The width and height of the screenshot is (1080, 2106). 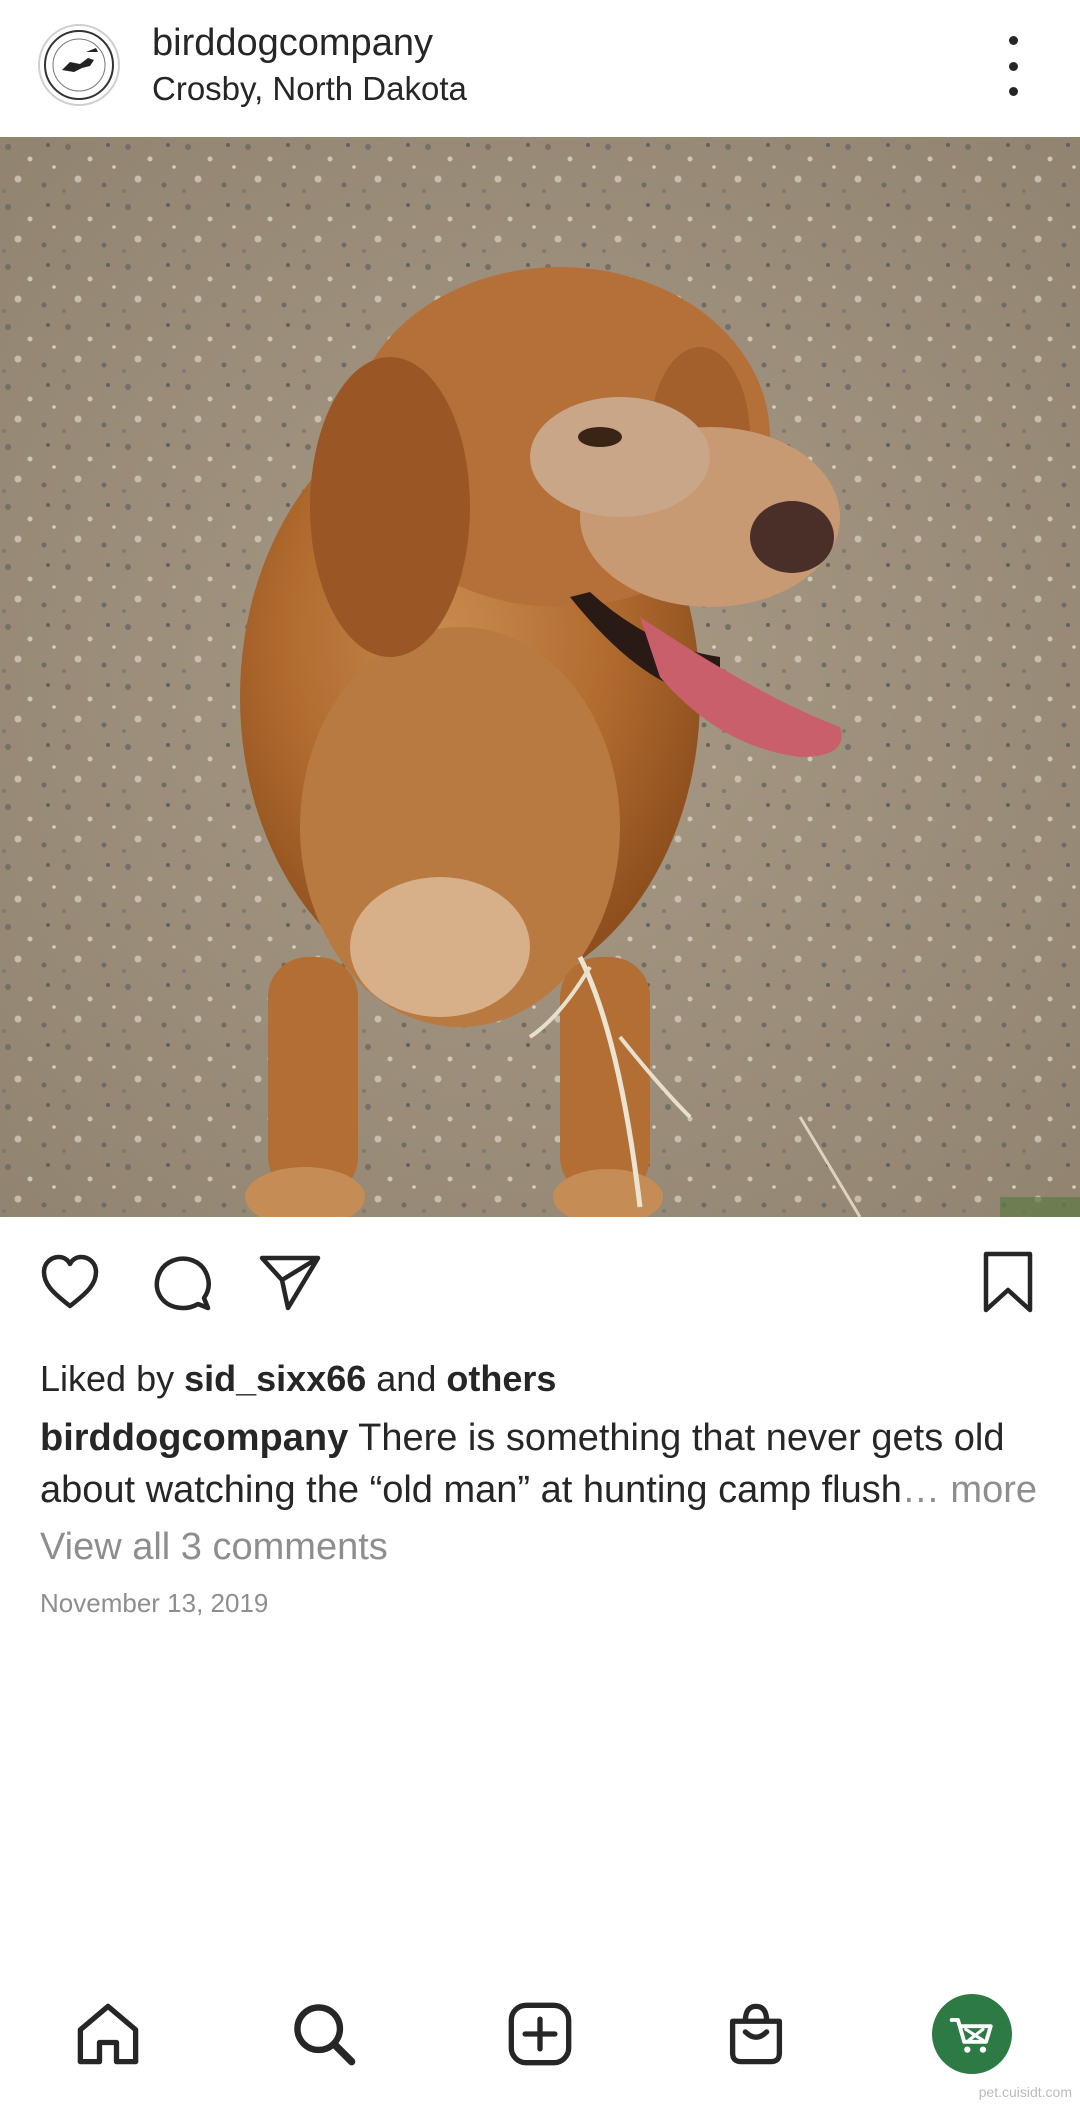 What do you see at coordinates (214, 1547) in the screenshot?
I see `view-comments-link: View all 3 comments` at bounding box center [214, 1547].